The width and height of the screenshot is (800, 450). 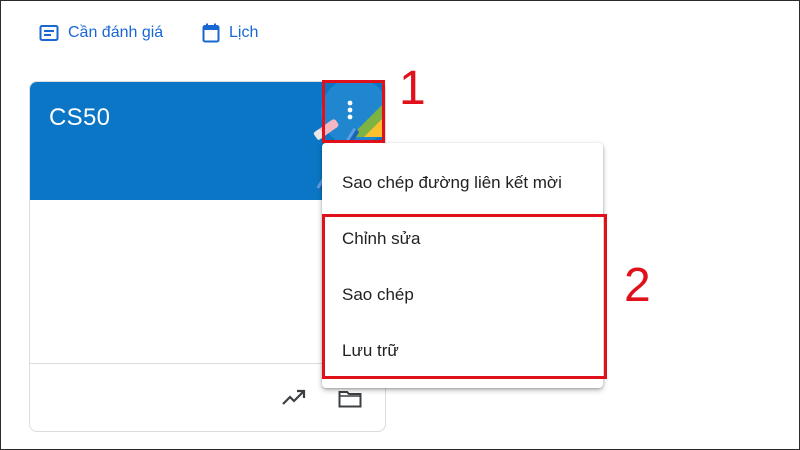 I want to click on menu-item-copy: Sao chép, so click(x=462, y=295).